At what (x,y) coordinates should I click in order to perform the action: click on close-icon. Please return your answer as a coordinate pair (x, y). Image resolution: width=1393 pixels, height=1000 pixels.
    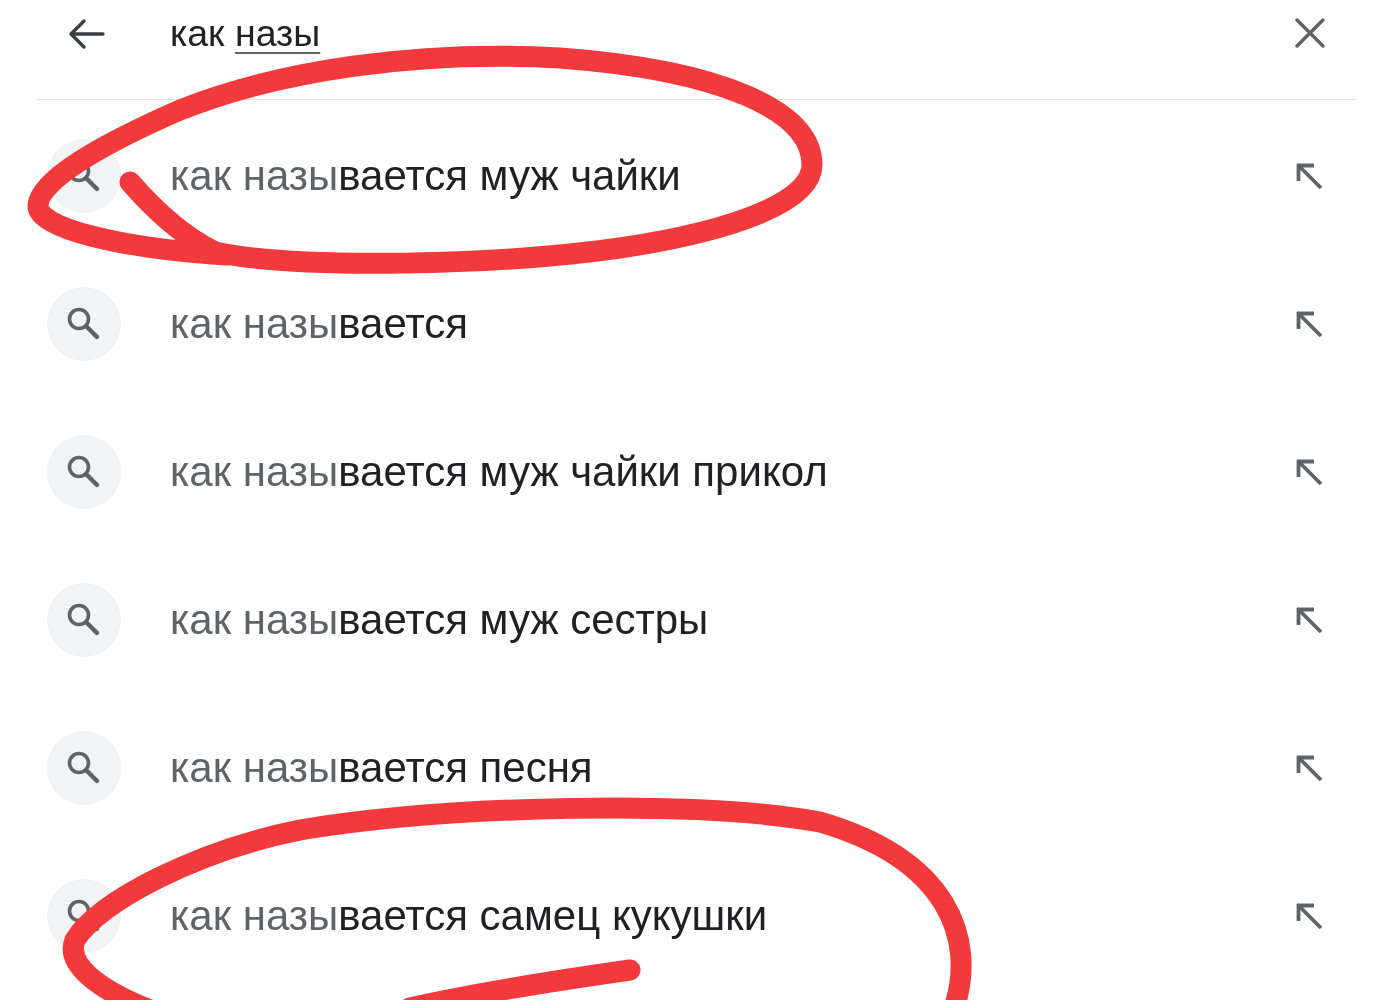
    Looking at the image, I should click on (1310, 33).